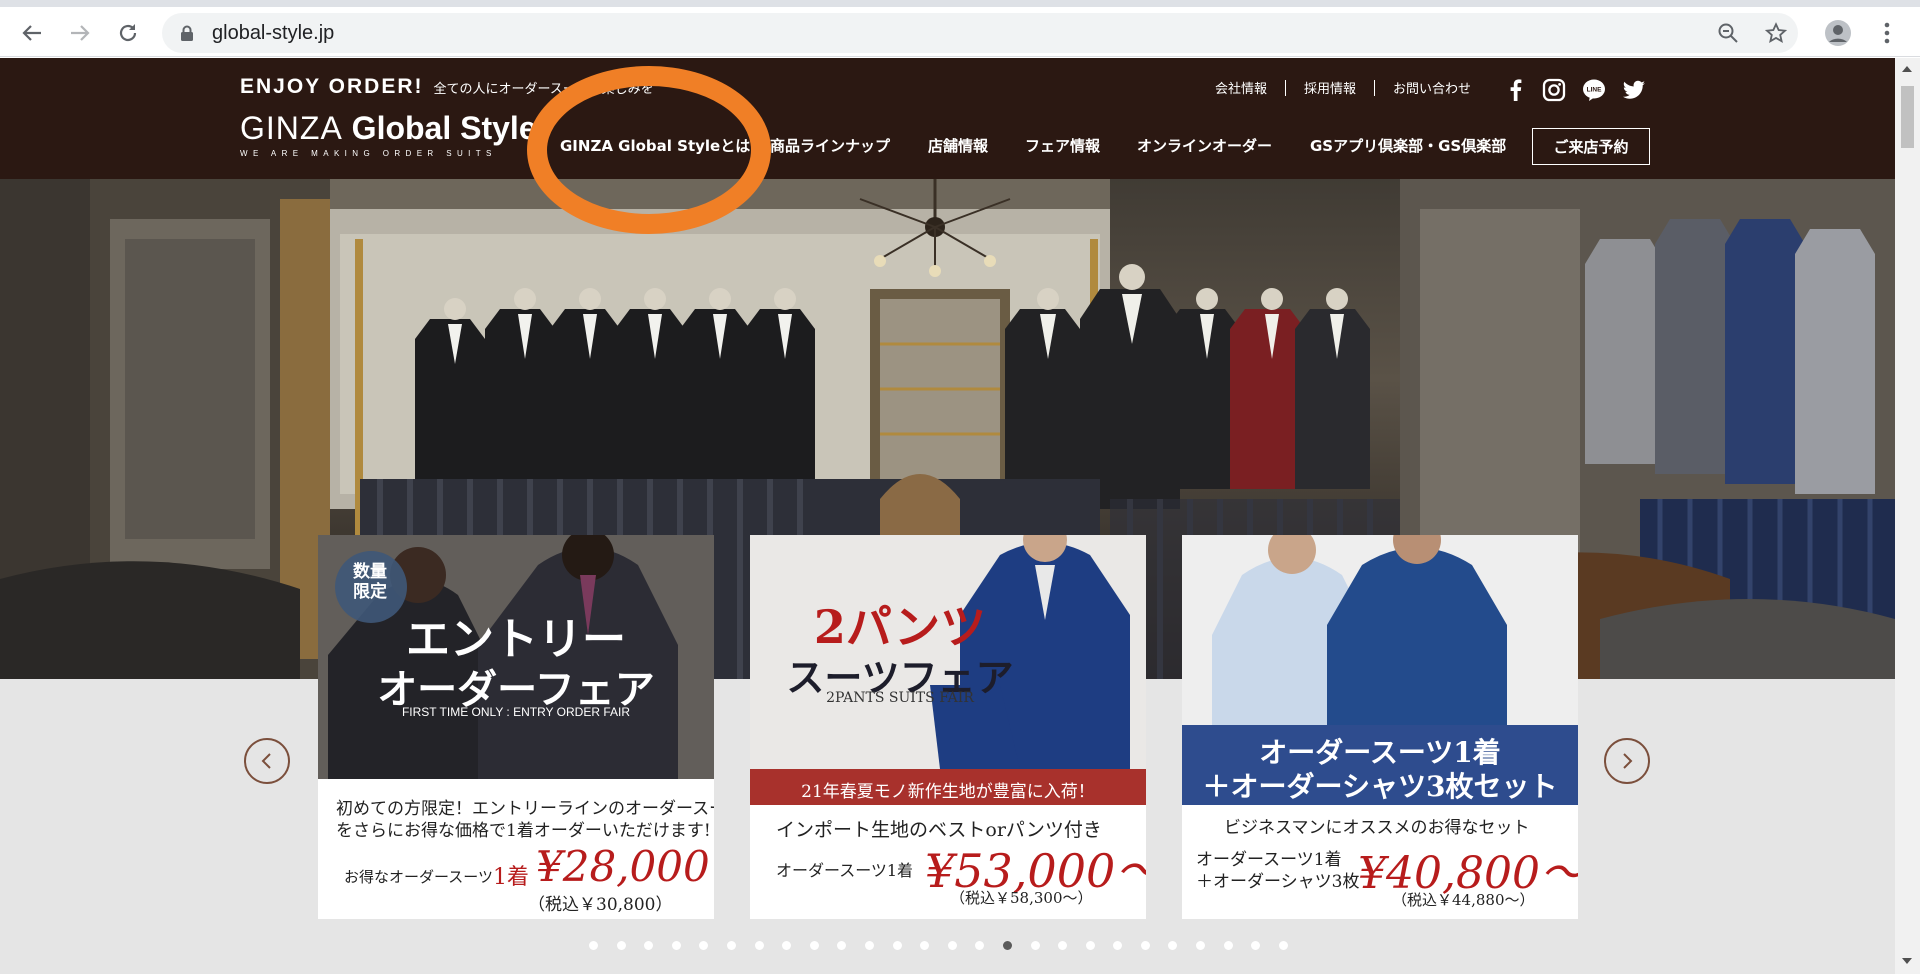 This screenshot has width=1920, height=974. What do you see at coordinates (511, 877) in the screenshot?
I see `card-1-price-unit: 1着` at bounding box center [511, 877].